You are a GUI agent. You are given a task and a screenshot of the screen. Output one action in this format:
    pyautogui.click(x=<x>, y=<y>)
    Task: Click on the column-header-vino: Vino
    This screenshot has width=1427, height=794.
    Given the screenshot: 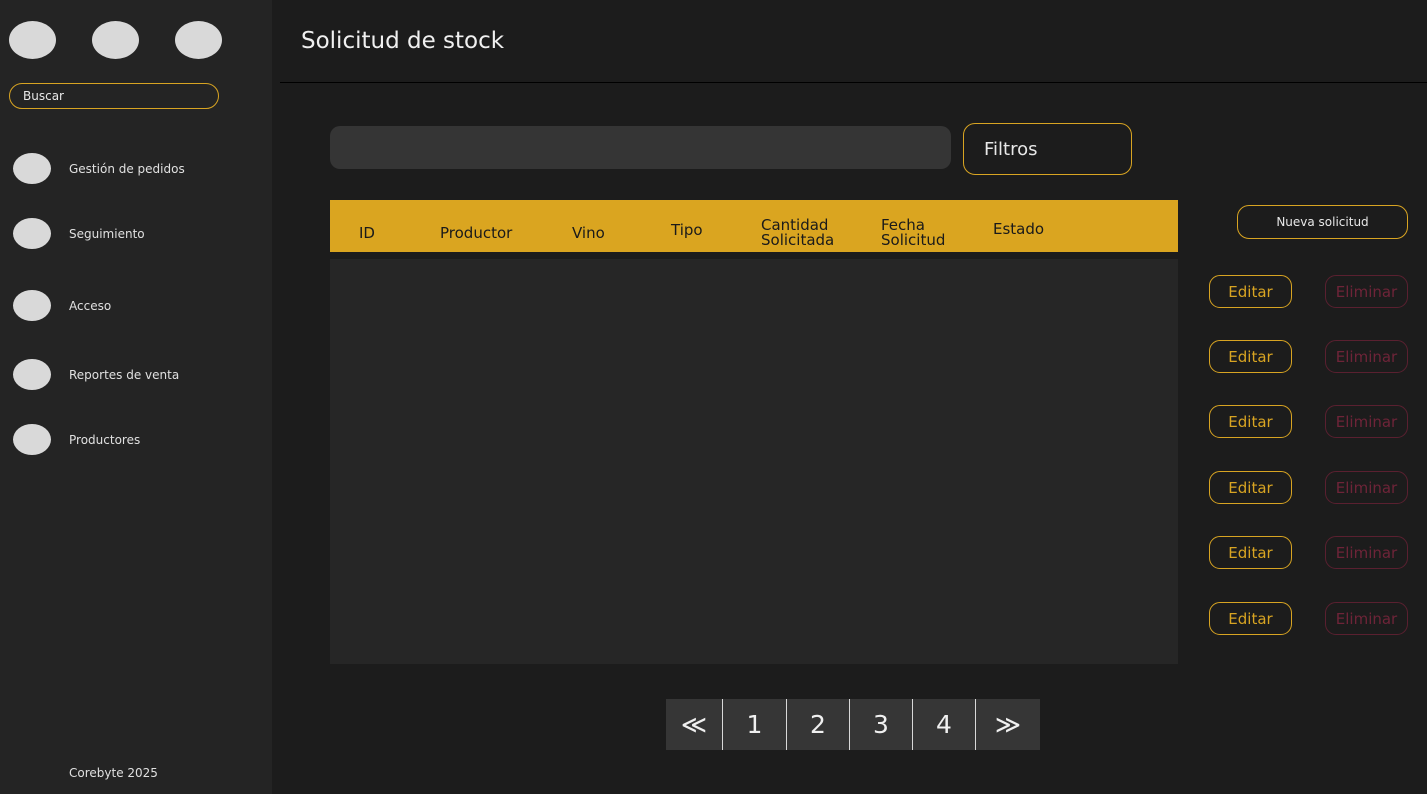 What is the action you would take?
    pyautogui.click(x=588, y=233)
    